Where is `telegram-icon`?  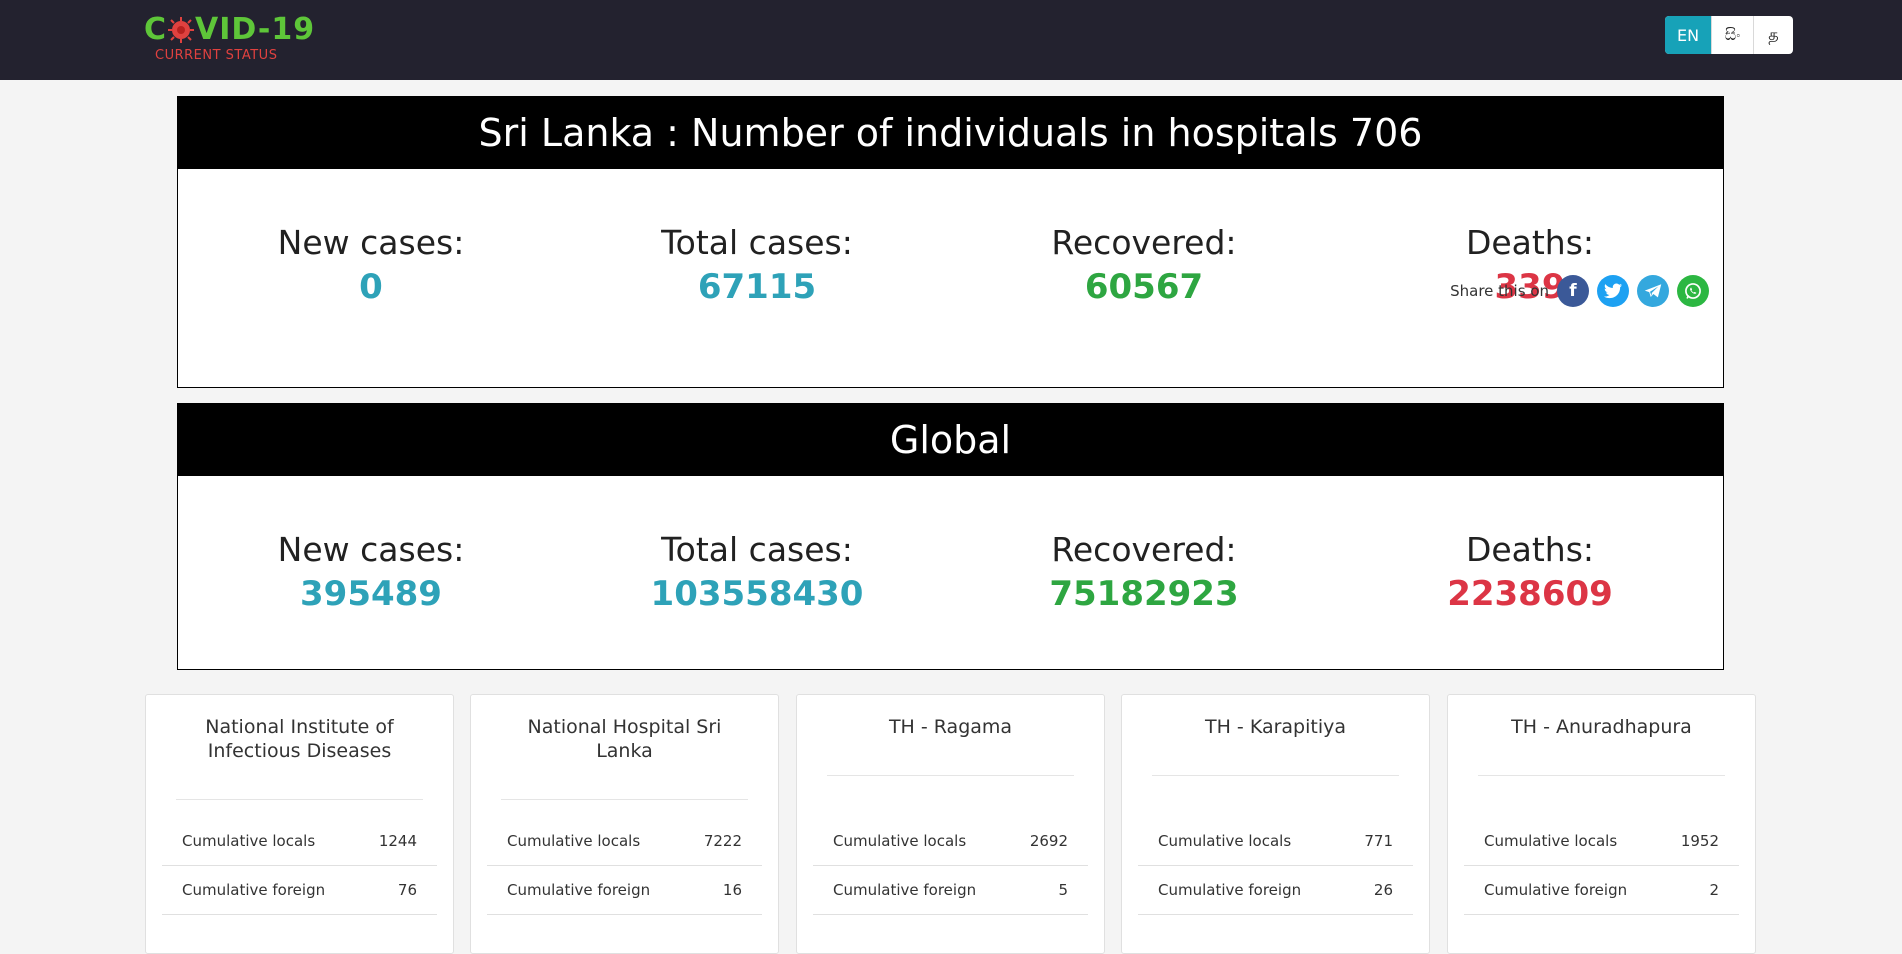 telegram-icon is located at coordinates (1653, 291).